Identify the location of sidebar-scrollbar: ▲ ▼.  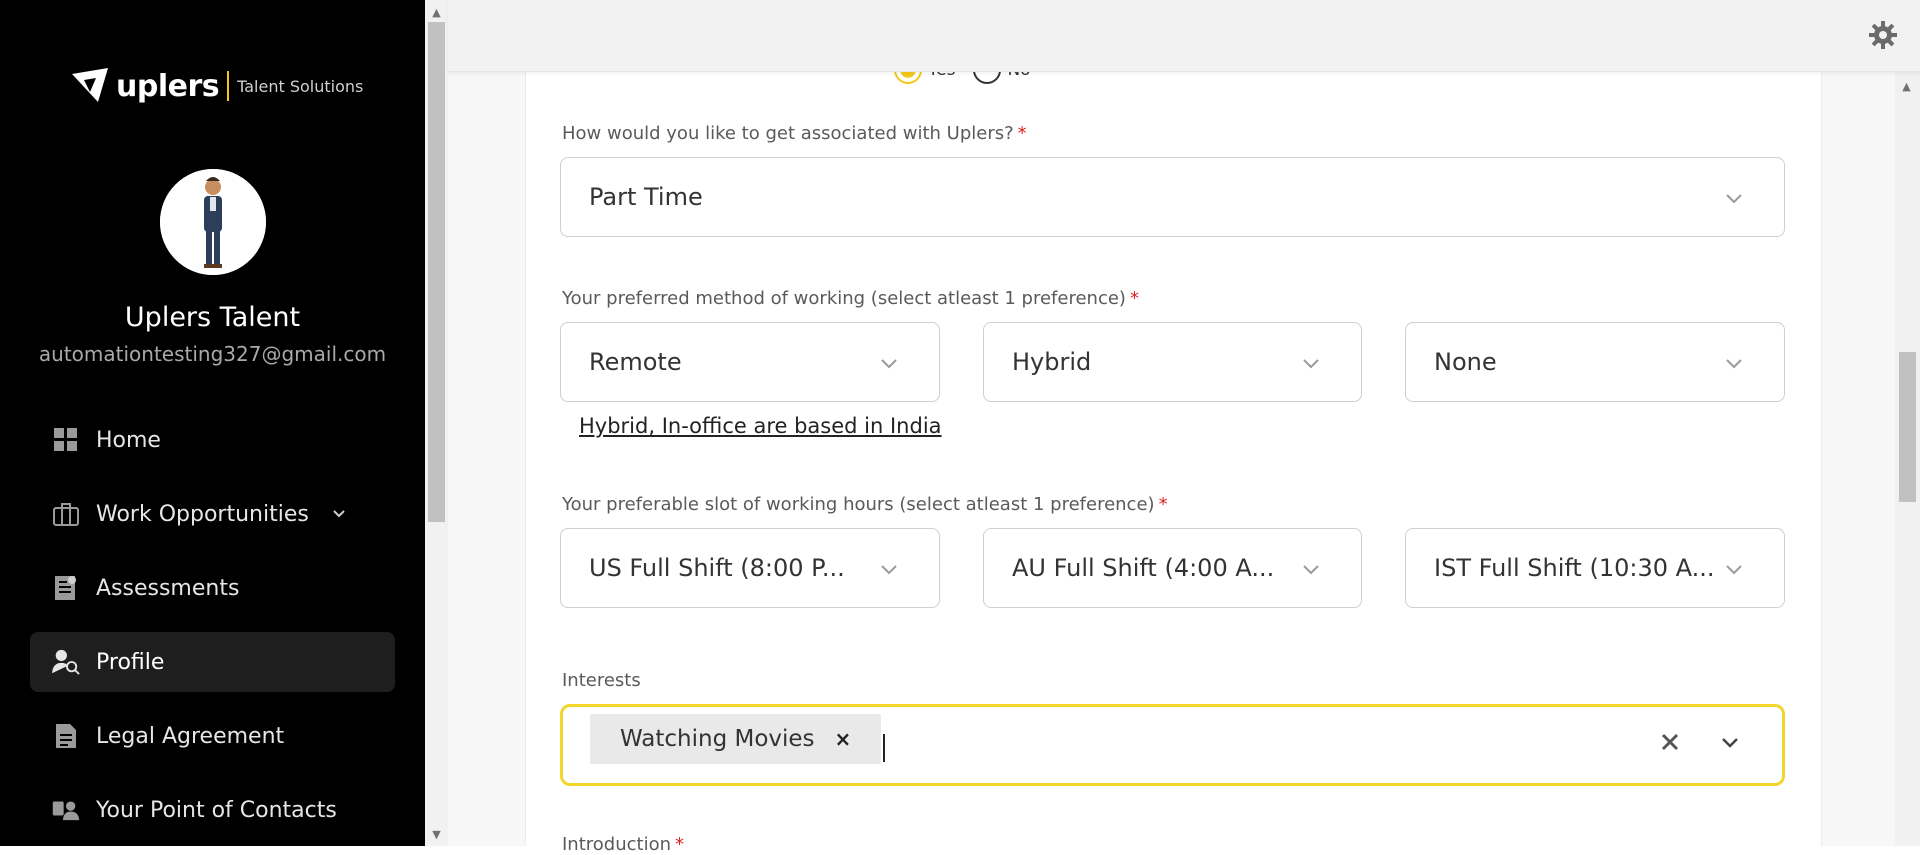
(436, 423).